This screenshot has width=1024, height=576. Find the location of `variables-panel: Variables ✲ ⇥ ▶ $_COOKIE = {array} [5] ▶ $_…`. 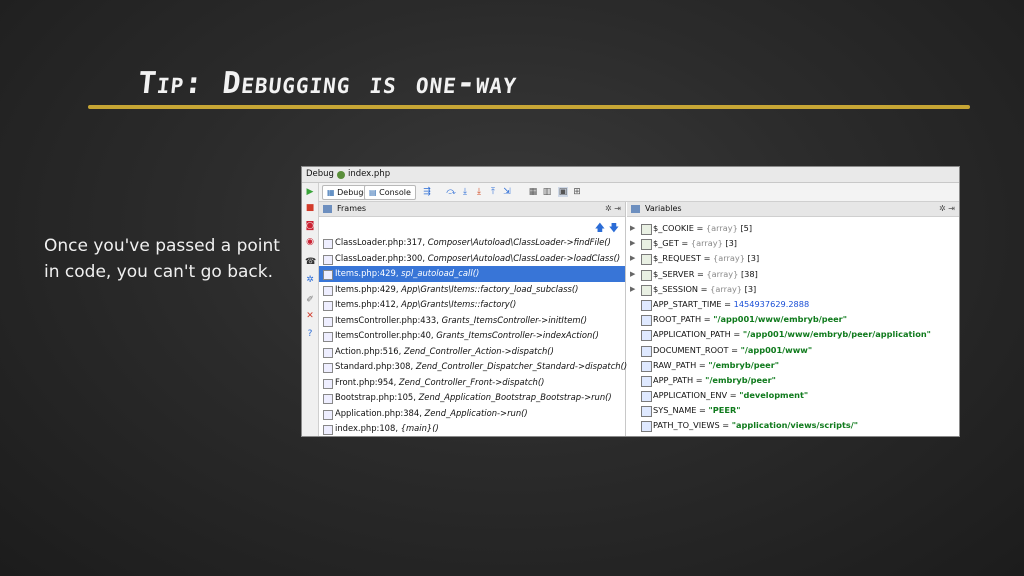

variables-panel: Variables ✲ ⇥ ▶ $_COOKIE = {array} [5] ▶ $_… is located at coordinates (793, 319).